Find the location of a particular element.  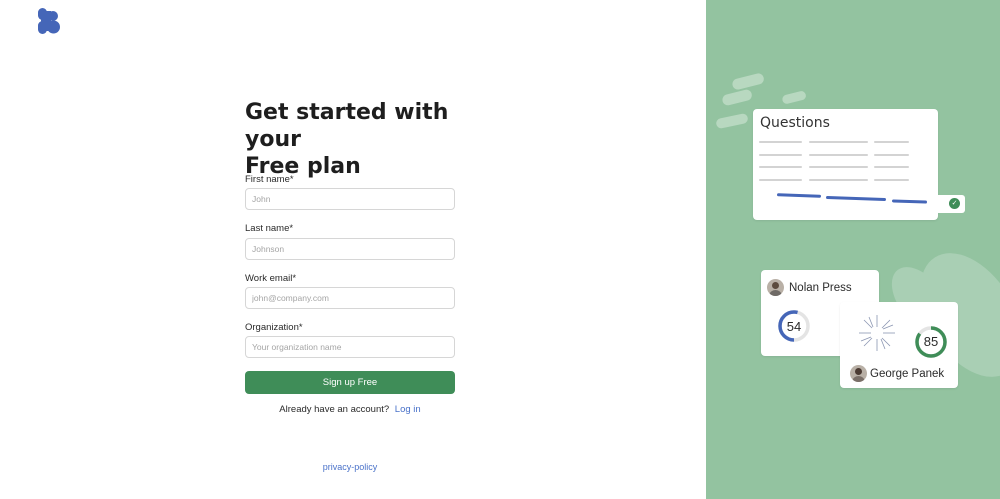

brand-logo-icon is located at coordinates (49, 21).